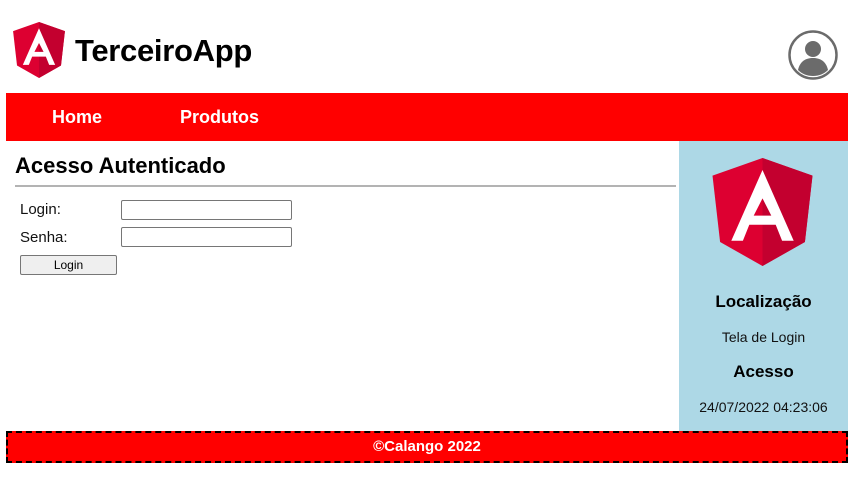  I want to click on brand: TerceiroApp, so click(132, 50).